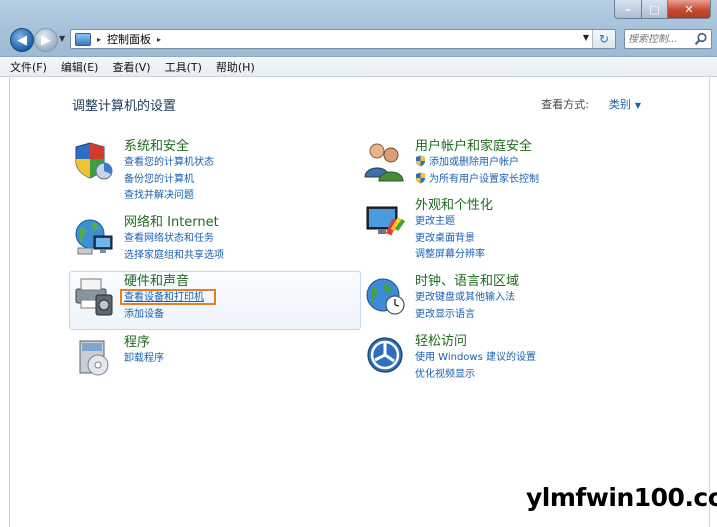 The width and height of the screenshot is (717, 527). I want to click on minimize-button: –, so click(628, 9).